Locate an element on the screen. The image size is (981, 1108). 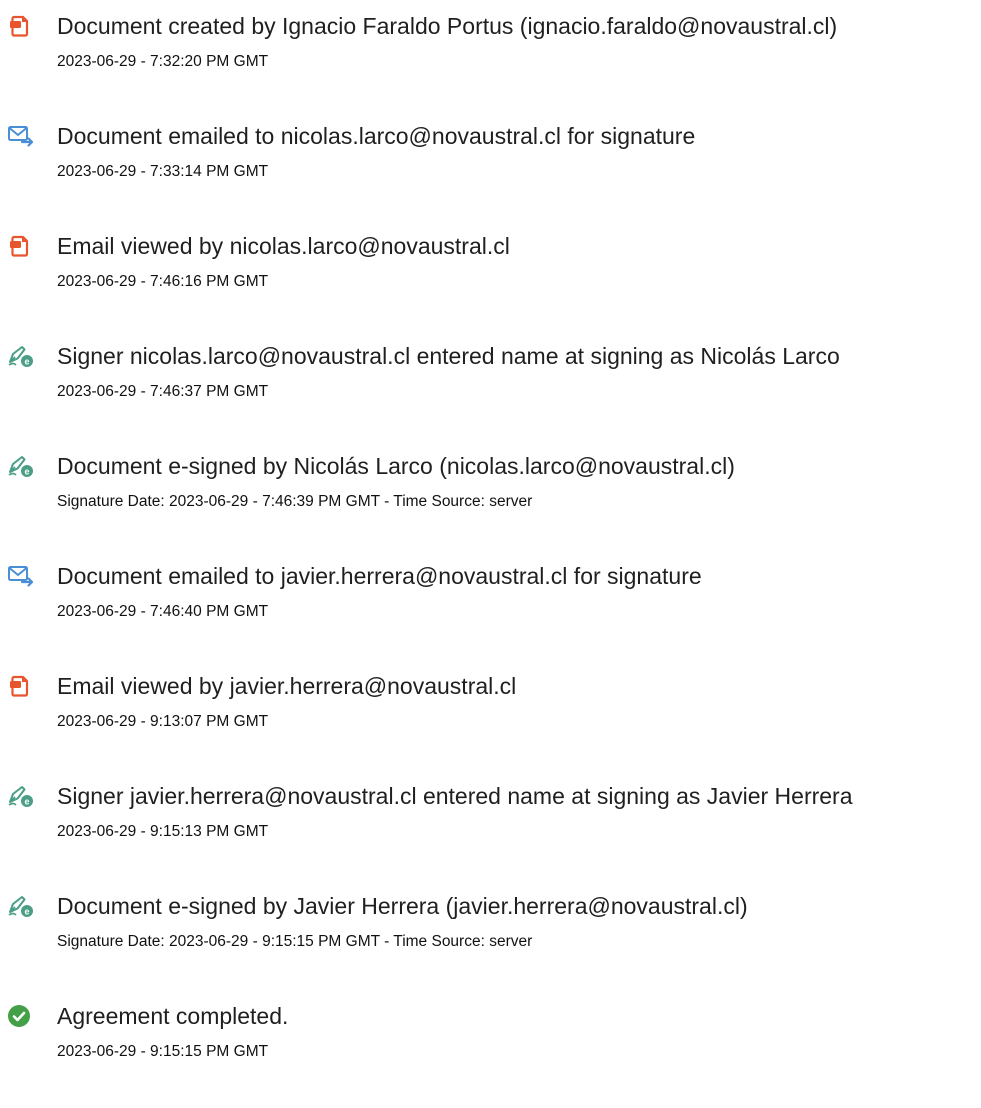
event-timestamp: 2023-06-29 - 9:13:07 PM GMT is located at coordinates (163, 721).